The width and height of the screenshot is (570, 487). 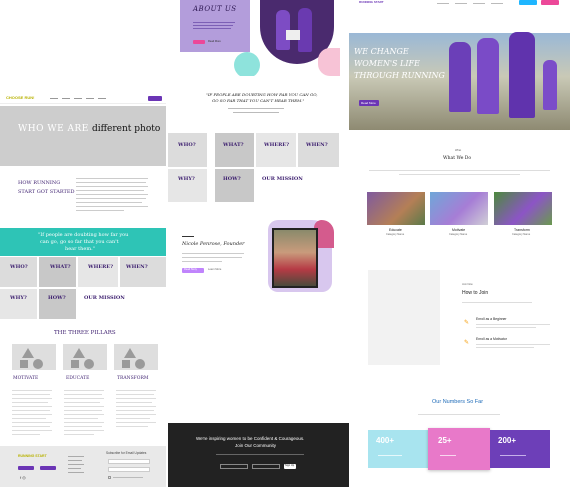 I want to click on pillar-3-circle-icon, so click(x=140, y=364).